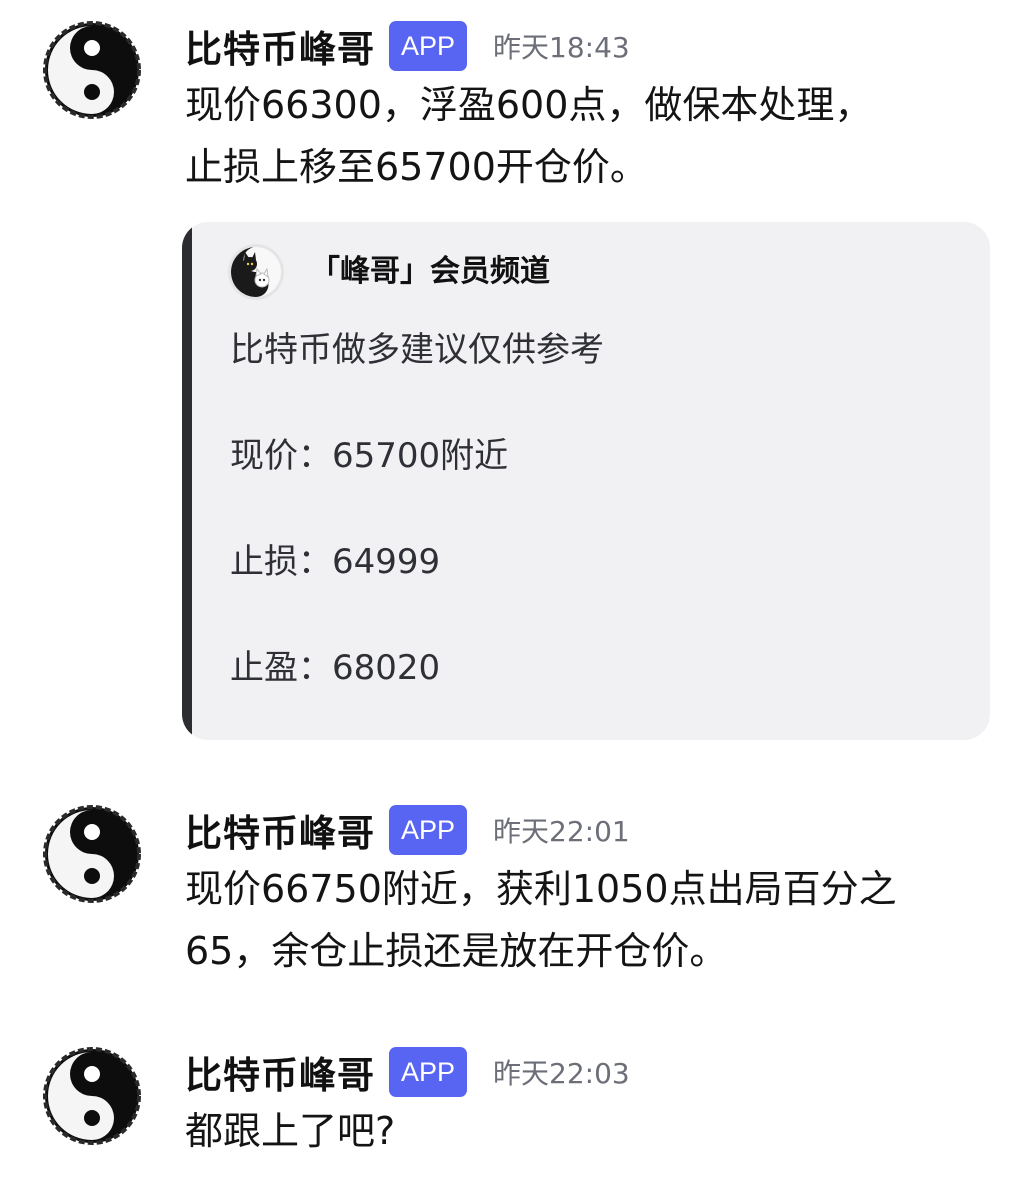 The height and width of the screenshot is (1200, 1025). I want to click on black-white-cats-icon, so click(256, 272).